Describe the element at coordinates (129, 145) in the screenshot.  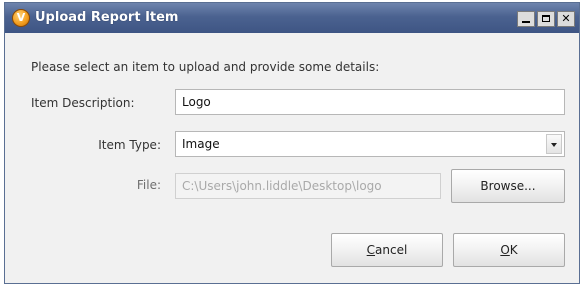
I see `item-type-label: Item Type:` at that location.